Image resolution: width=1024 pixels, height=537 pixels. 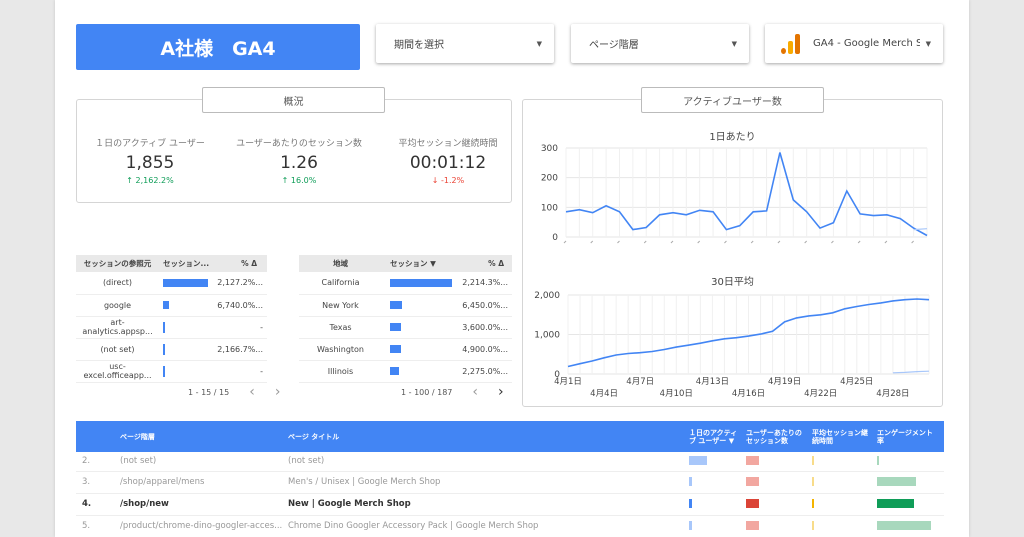 I want to click on column-header-sessions-per-user: ユーザーあたりのセッション数, so click(x=779, y=436).